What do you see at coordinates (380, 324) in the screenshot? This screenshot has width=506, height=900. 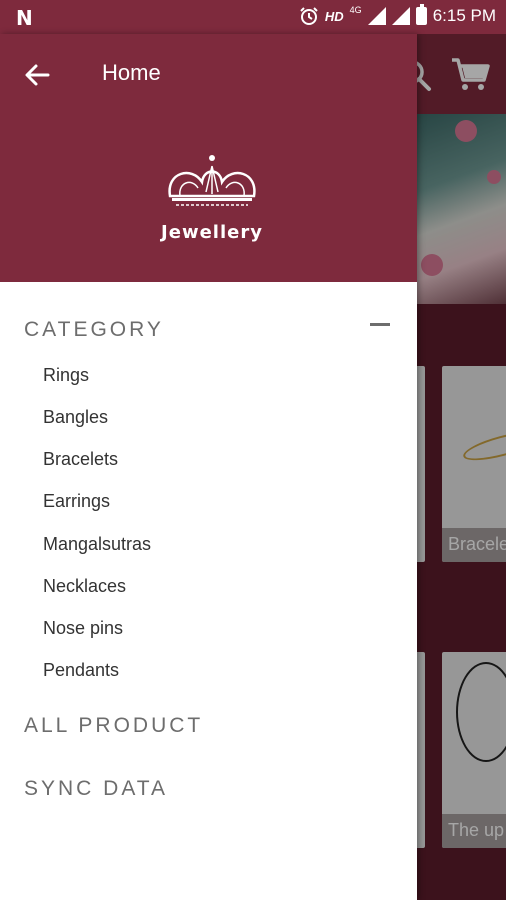 I see `collapse-minus-icon` at bounding box center [380, 324].